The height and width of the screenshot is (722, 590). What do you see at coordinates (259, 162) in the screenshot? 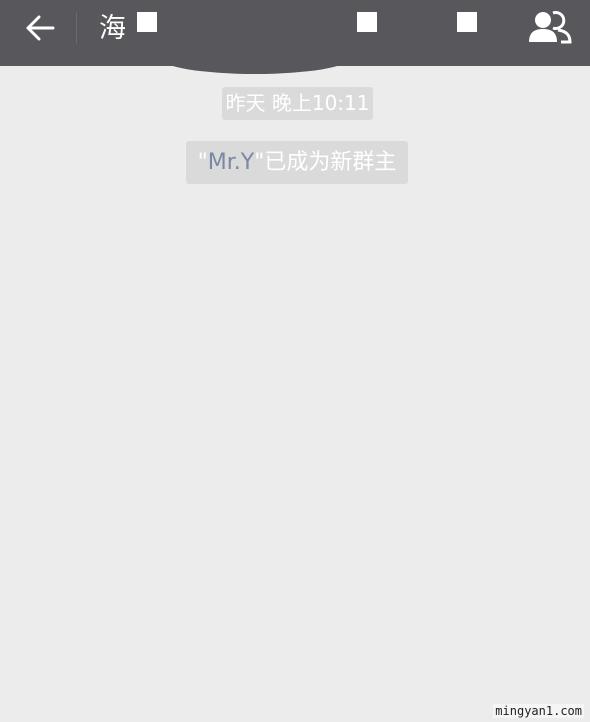
I see `quote-close: "` at bounding box center [259, 162].